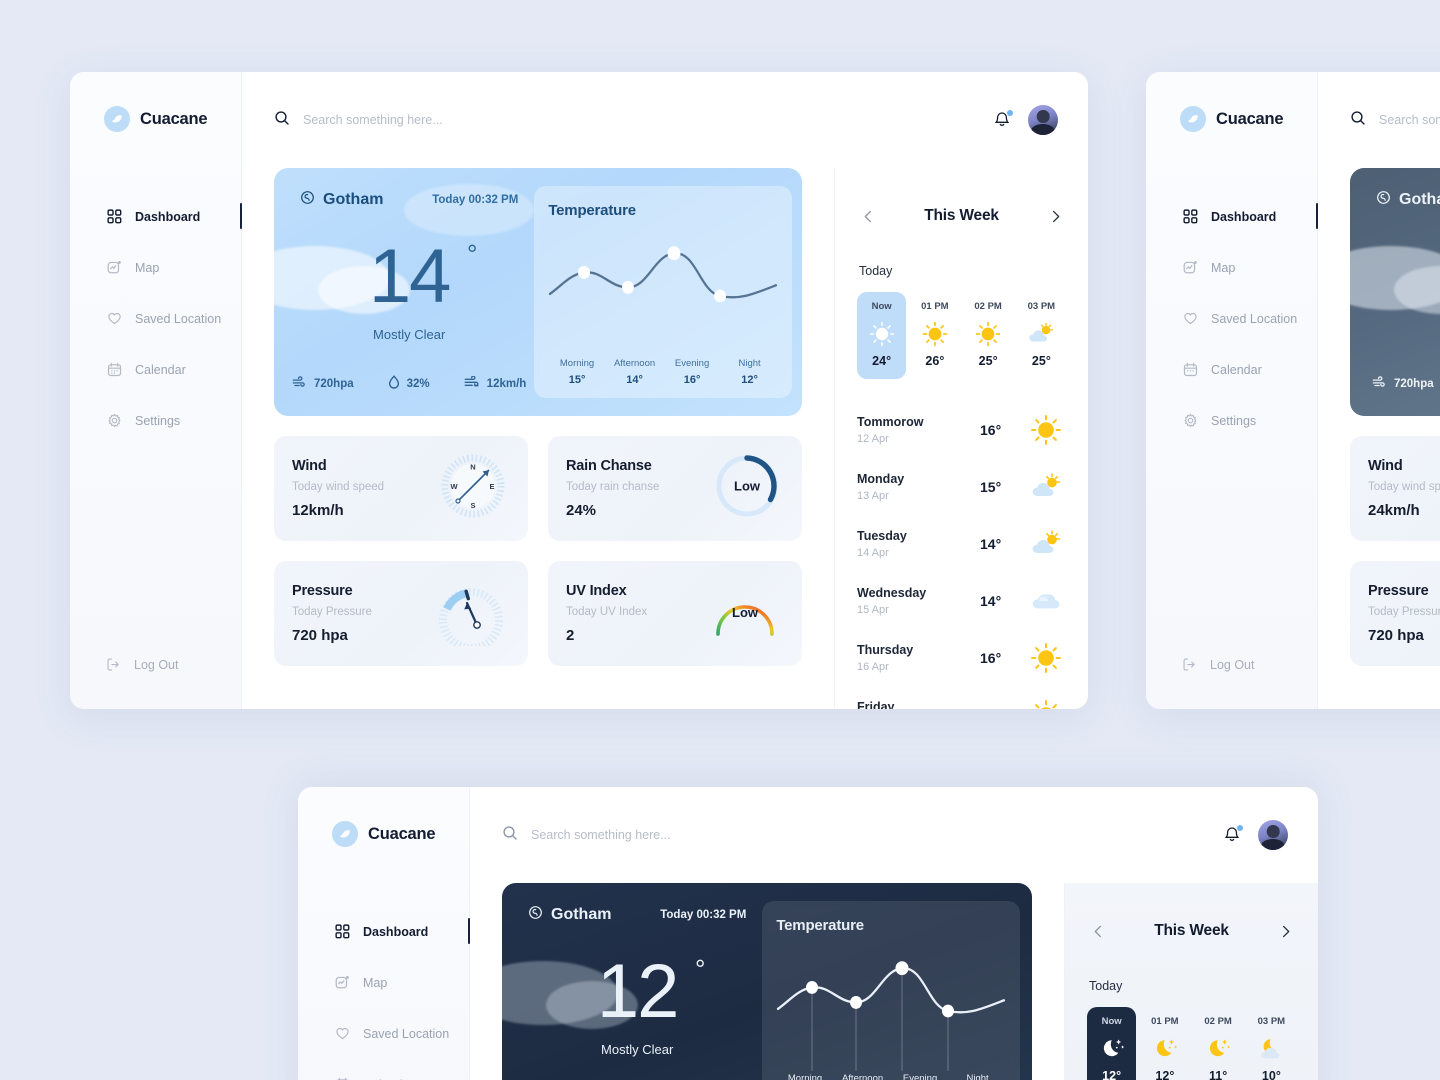 The image size is (1440, 1080). Describe the element at coordinates (472, 383) in the screenshot. I see `wind-speed-icon` at that location.